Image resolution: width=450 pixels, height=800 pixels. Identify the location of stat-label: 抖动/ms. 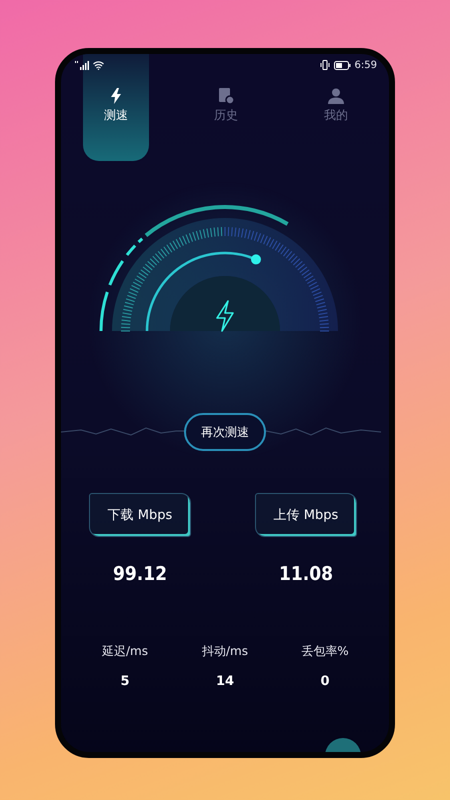
(225, 651).